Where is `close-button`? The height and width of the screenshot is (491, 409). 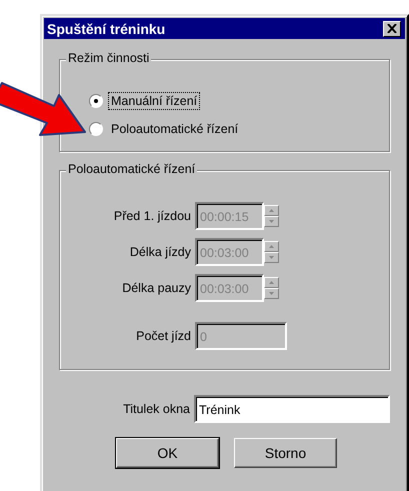
close-button is located at coordinates (392, 28).